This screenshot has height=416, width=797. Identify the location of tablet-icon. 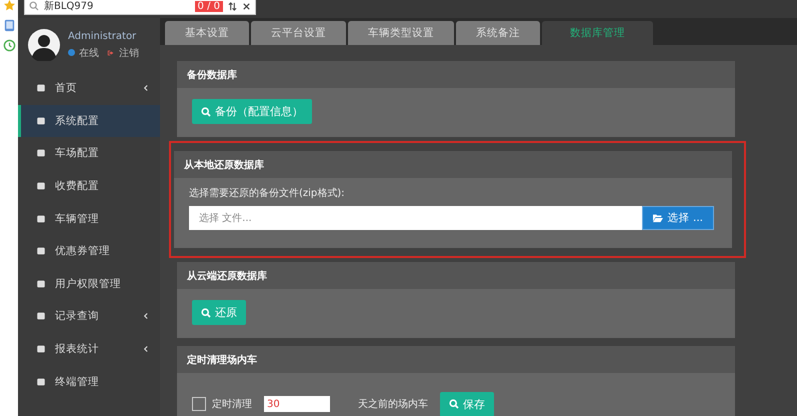
(9, 25).